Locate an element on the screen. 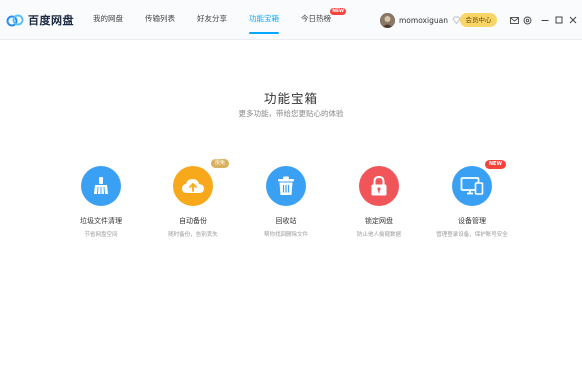 The width and height of the screenshot is (582, 372). feature-auto-backup: 限免 自动备份 随时备份，告别丢失 is located at coordinates (193, 198).